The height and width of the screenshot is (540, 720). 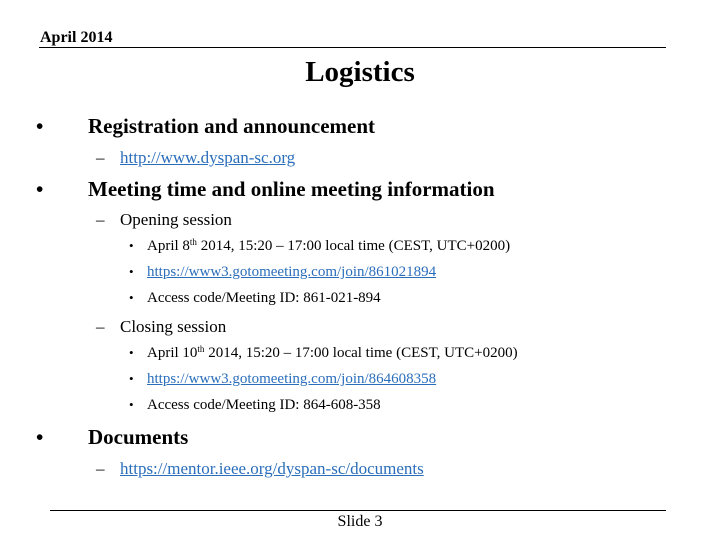 I want to click on bullet-label: Registration and announcement, so click(x=232, y=126).